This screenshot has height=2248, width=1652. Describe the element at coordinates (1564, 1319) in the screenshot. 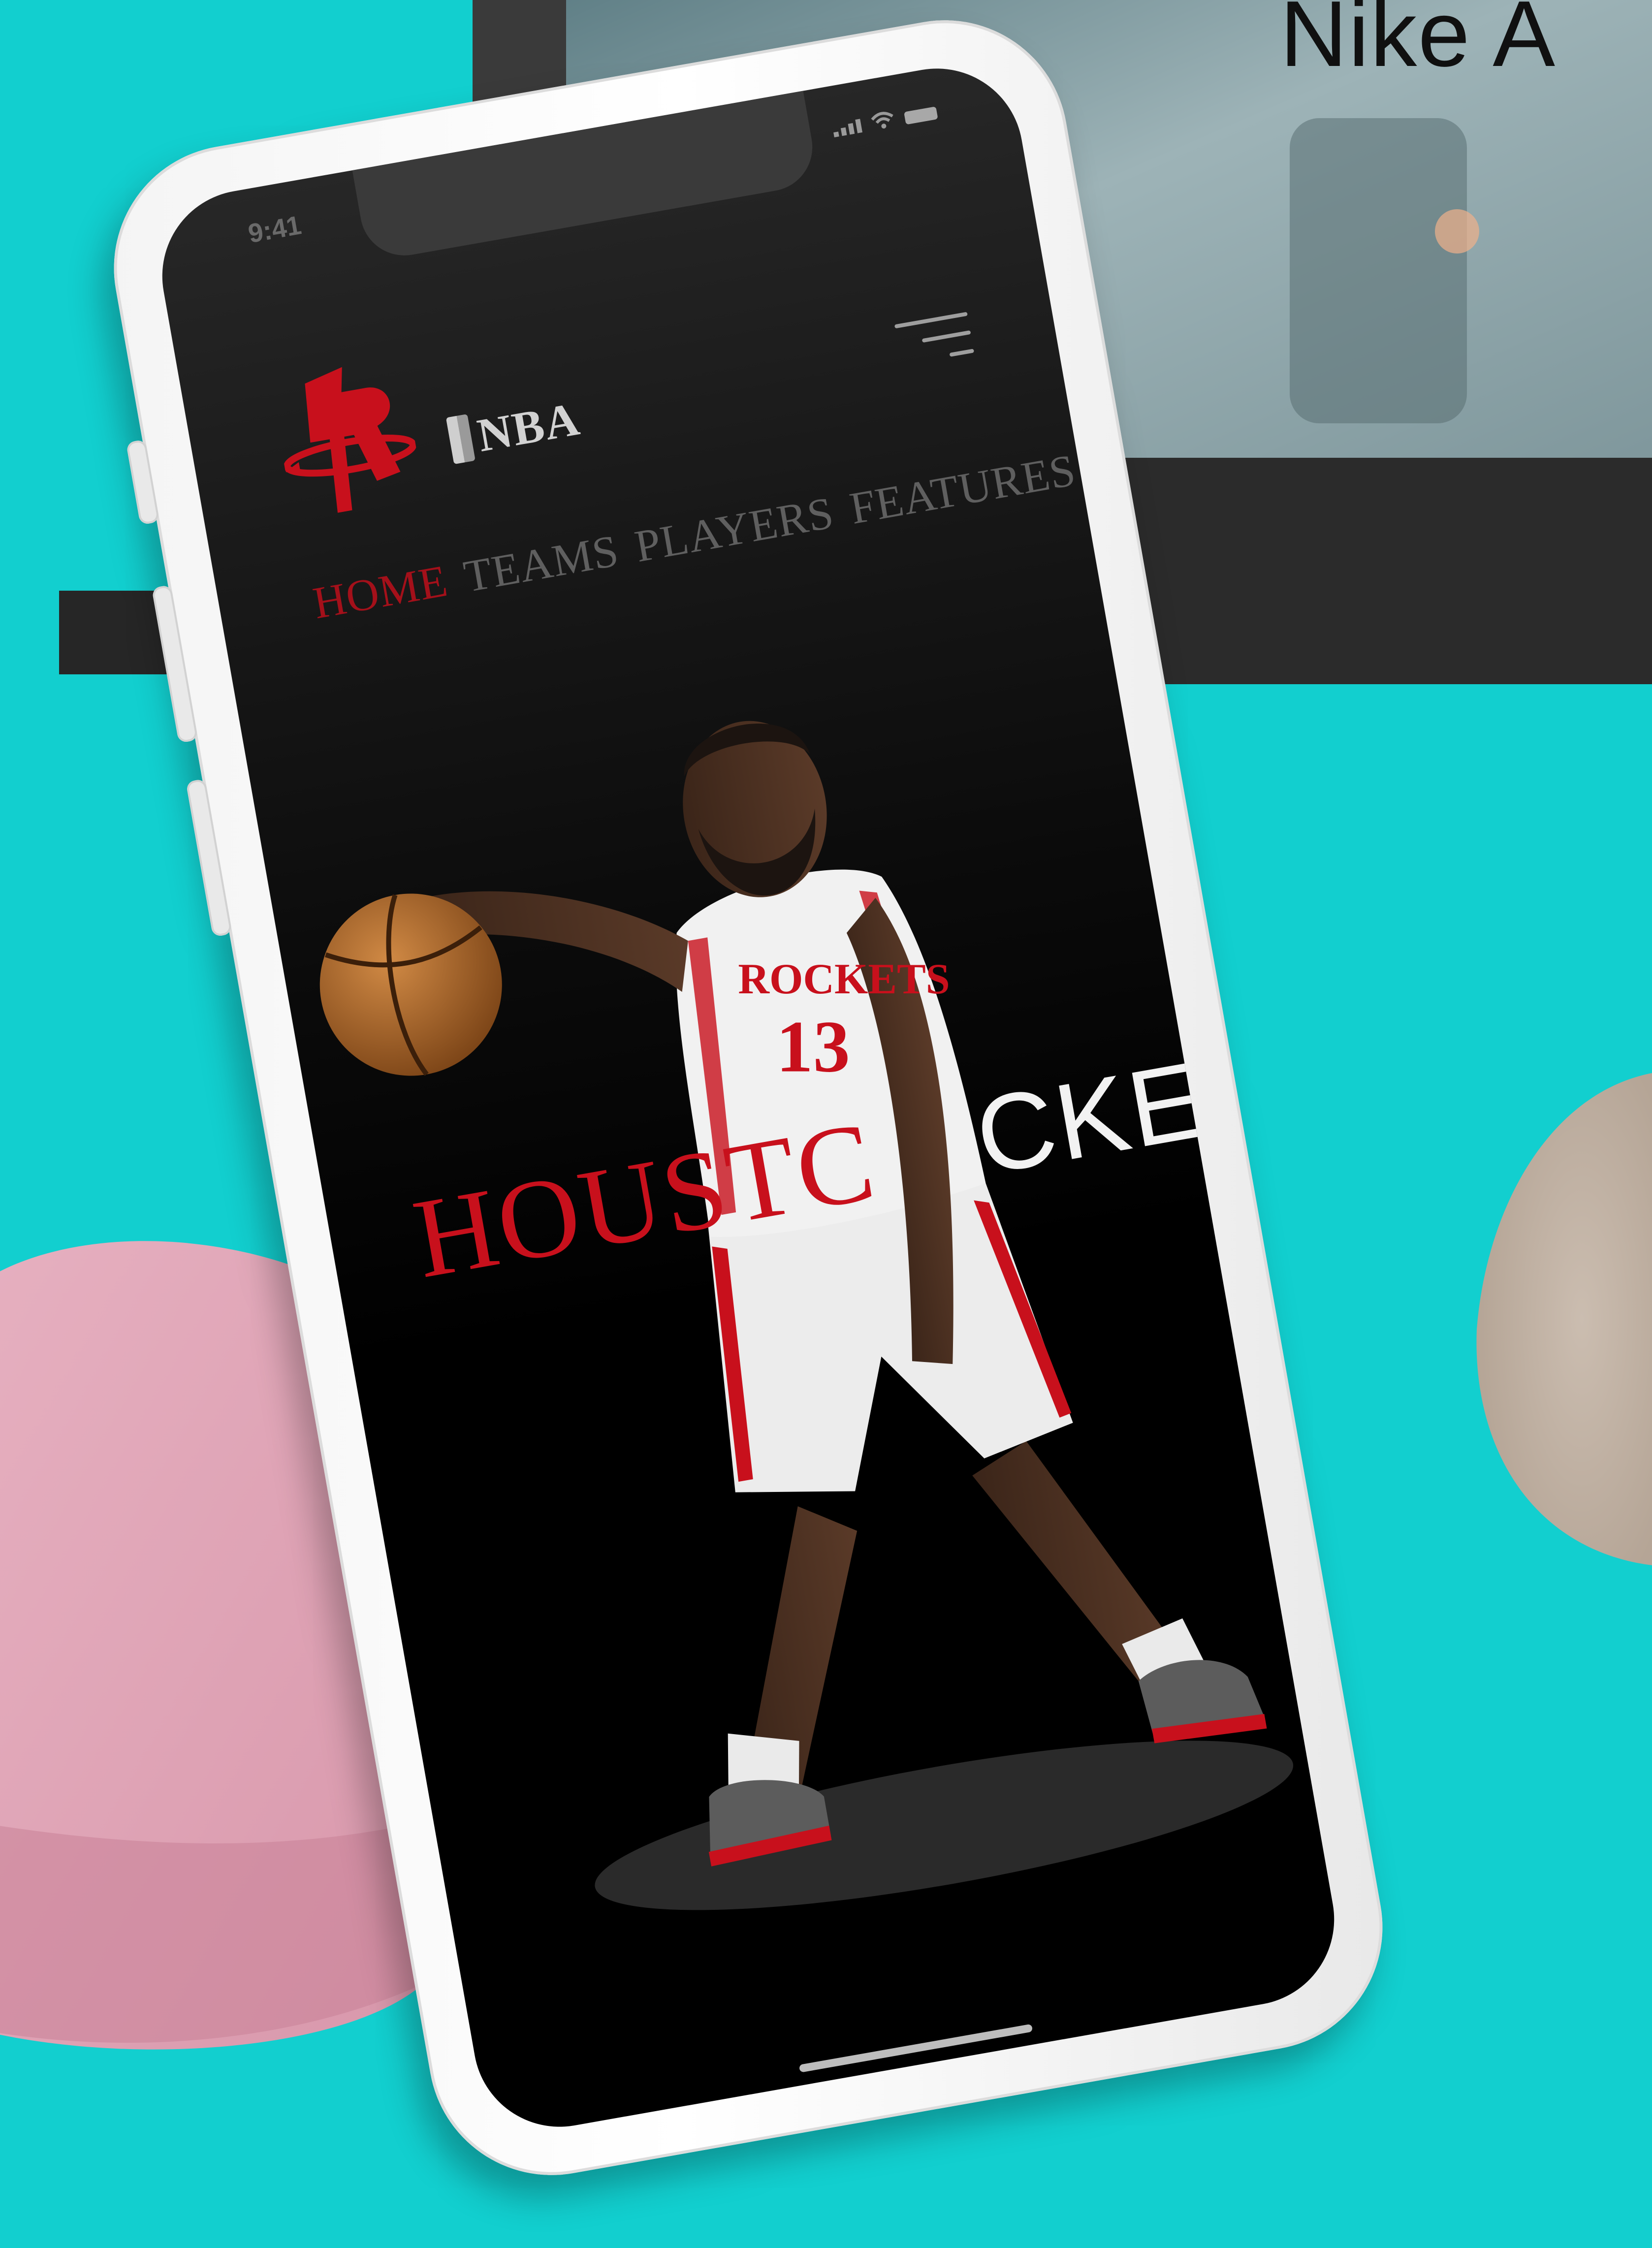

I see `beige-blob` at that location.